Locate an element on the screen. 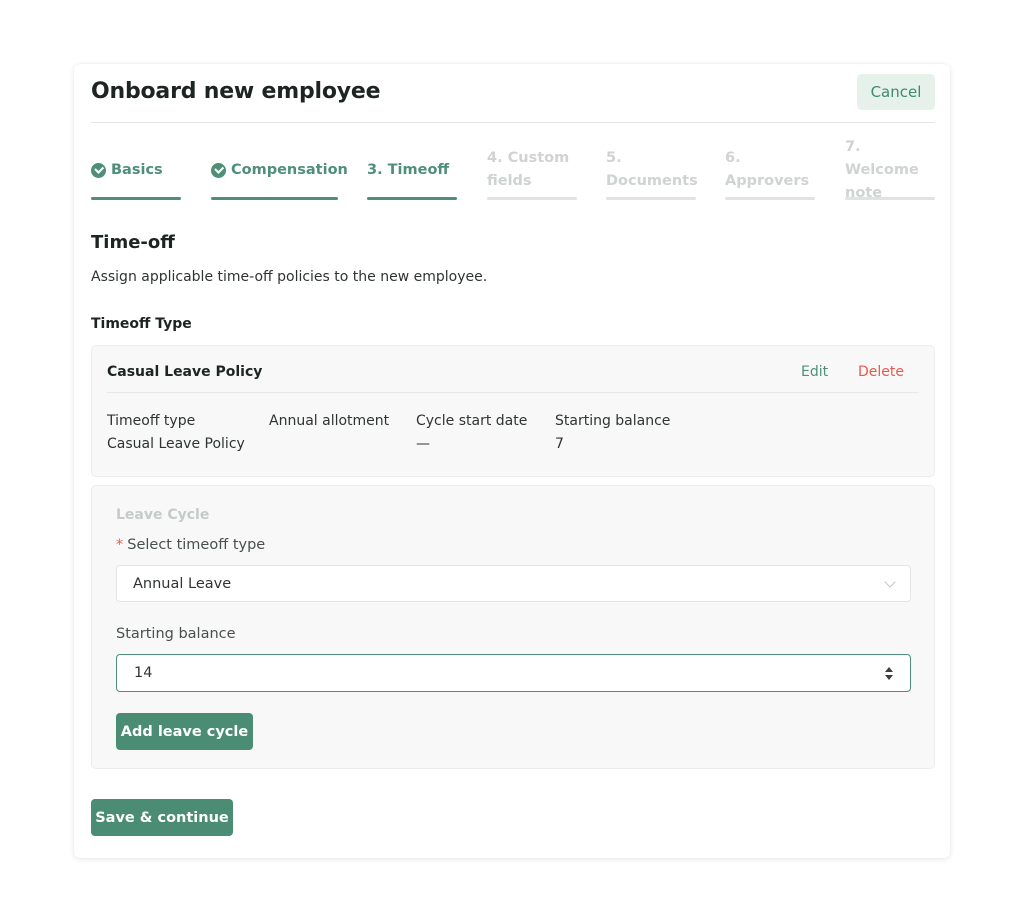 This screenshot has height=922, width=1024. section-title: Time-off is located at coordinates (133, 242).